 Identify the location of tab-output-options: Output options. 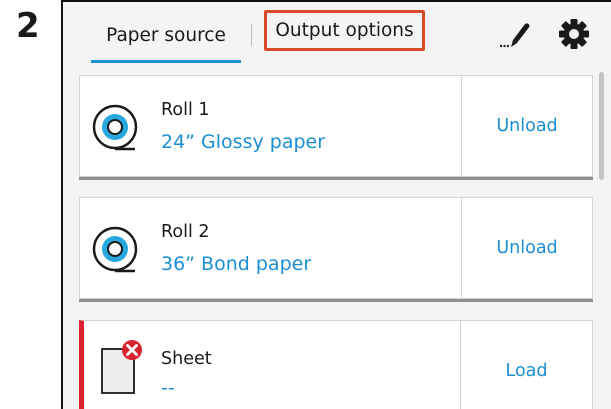
(344, 30).